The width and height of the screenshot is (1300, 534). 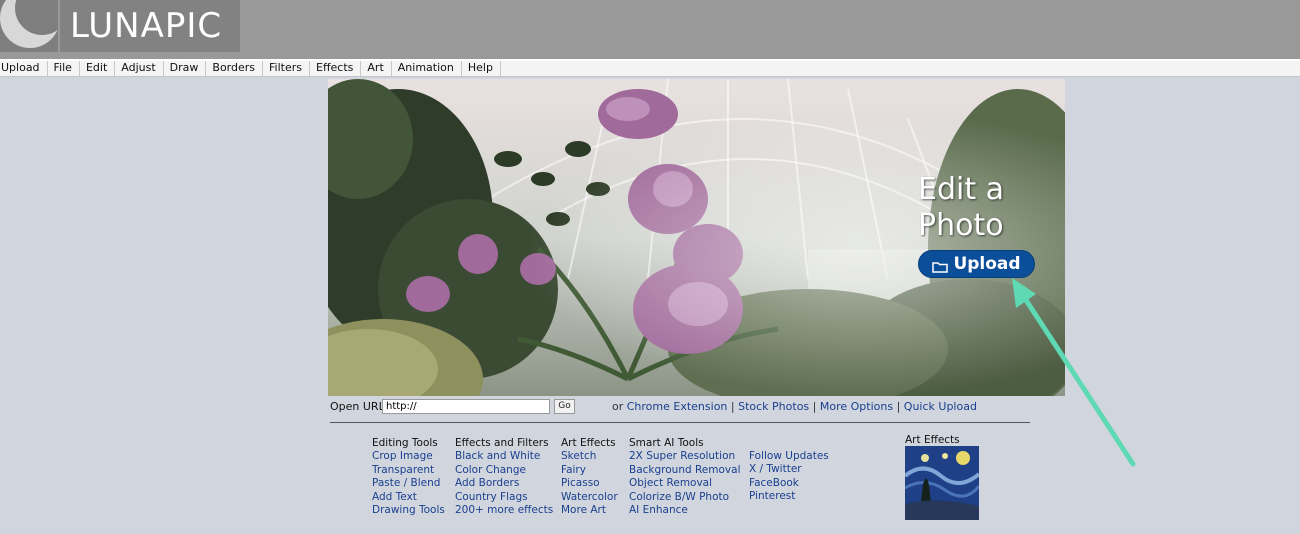 What do you see at coordinates (789, 496) in the screenshot?
I see `link-pinterest: Pinterest` at bounding box center [789, 496].